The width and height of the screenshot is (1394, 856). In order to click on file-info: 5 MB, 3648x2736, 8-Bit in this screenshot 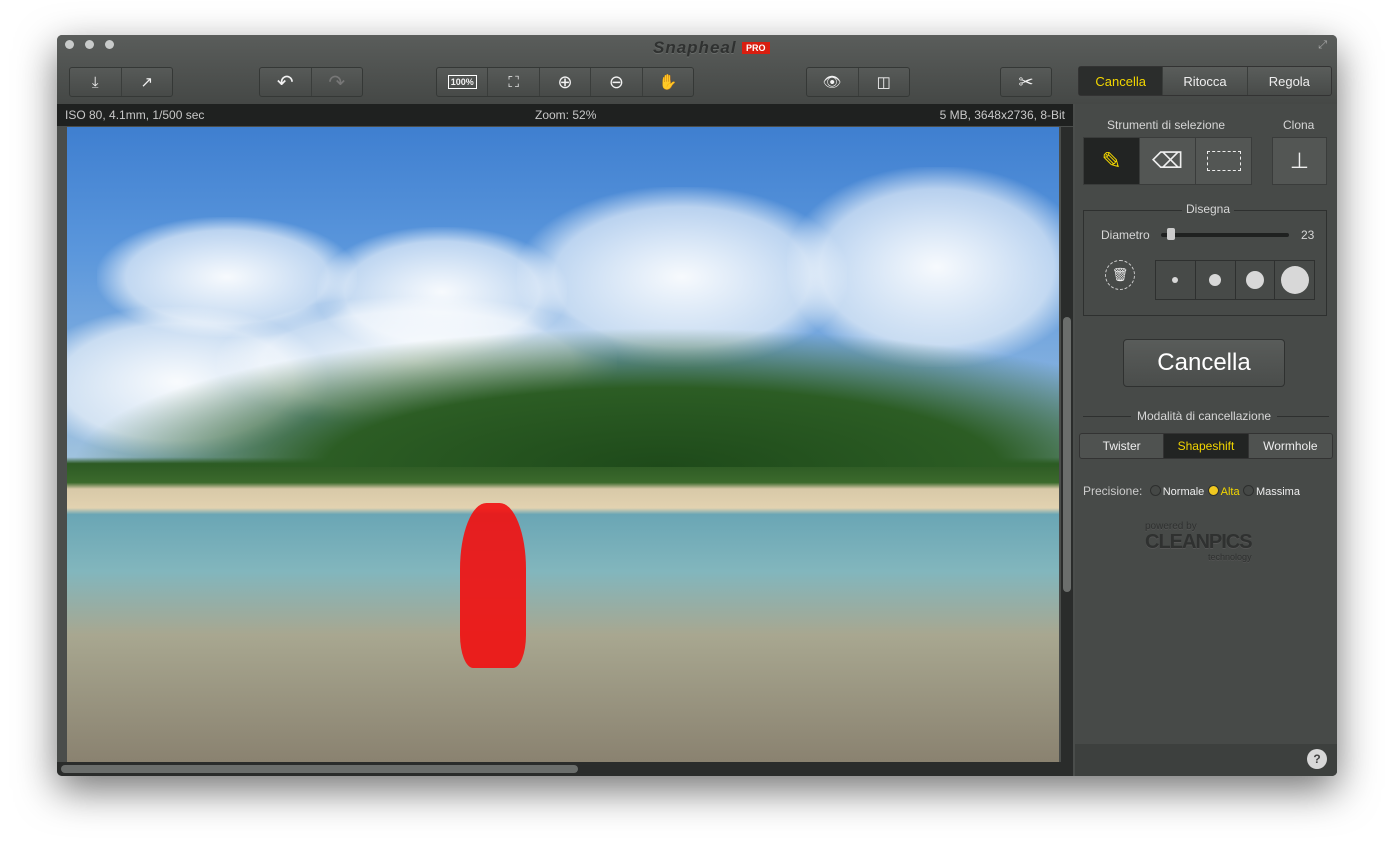, I will do `click(1002, 115)`.